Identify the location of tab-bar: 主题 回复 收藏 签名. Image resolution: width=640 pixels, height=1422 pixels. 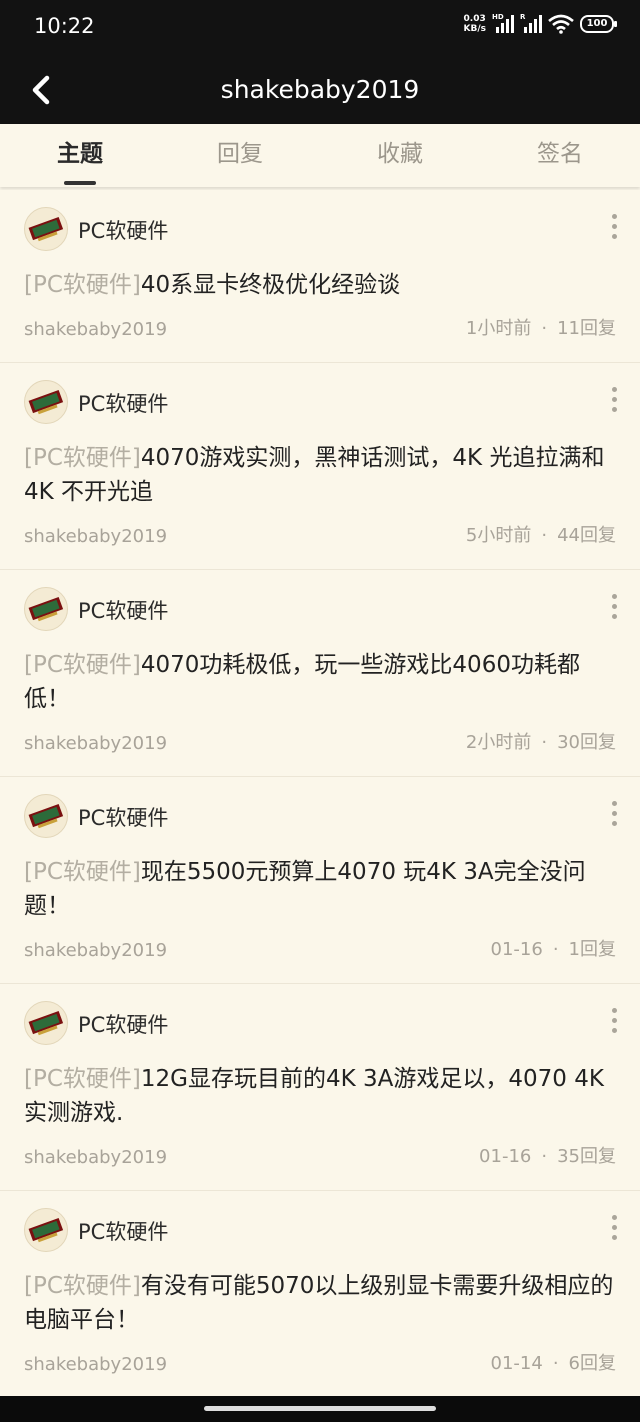
(320, 155).